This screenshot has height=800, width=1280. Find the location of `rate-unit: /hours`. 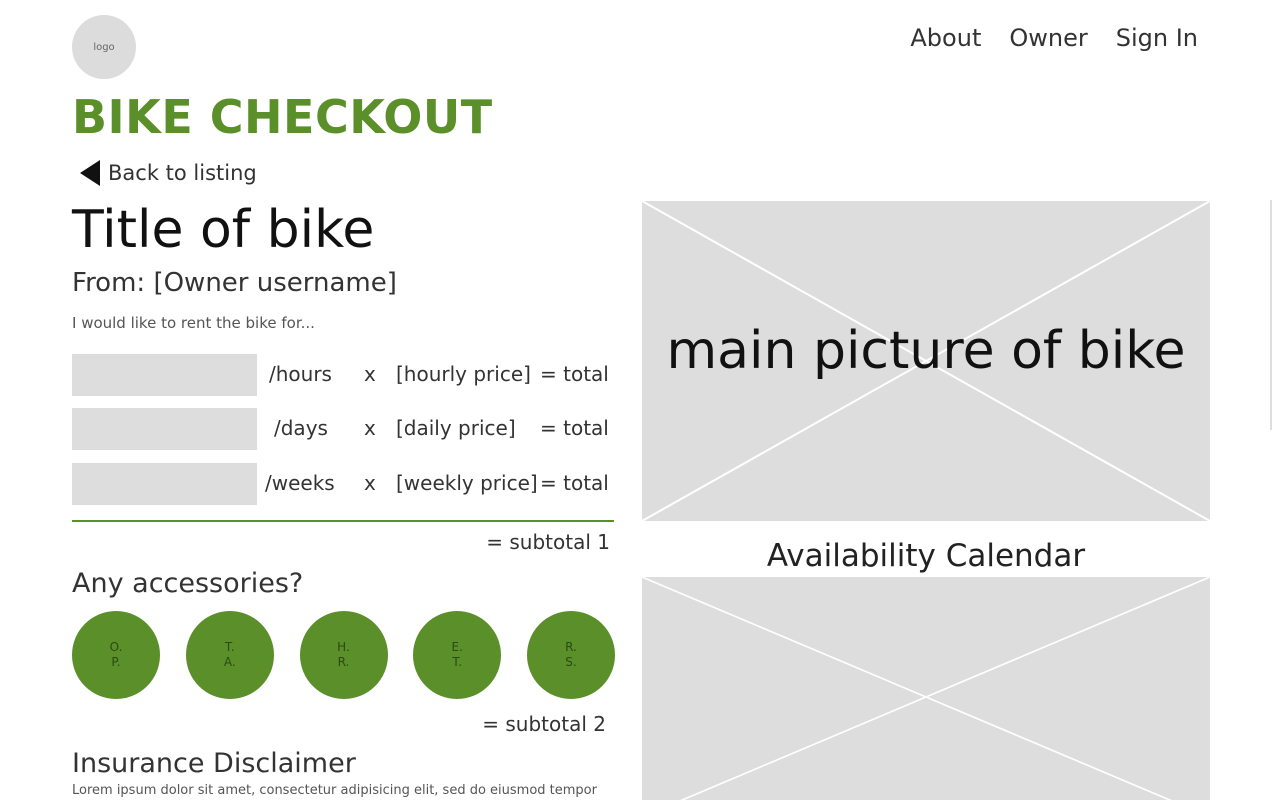

rate-unit: /hours is located at coordinates (300, 374).